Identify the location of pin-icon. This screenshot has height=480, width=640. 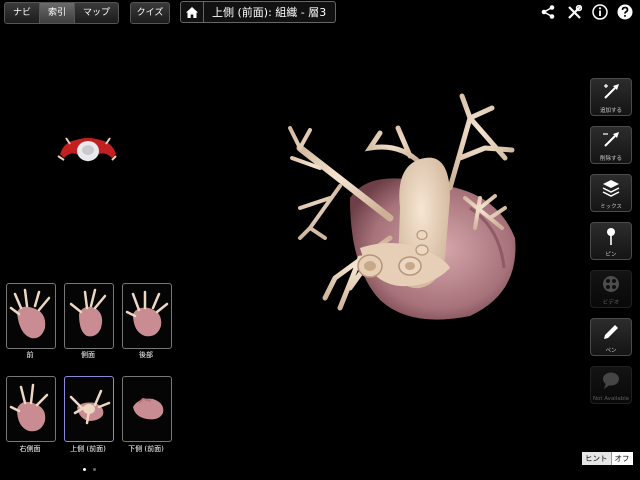
(611, 236).